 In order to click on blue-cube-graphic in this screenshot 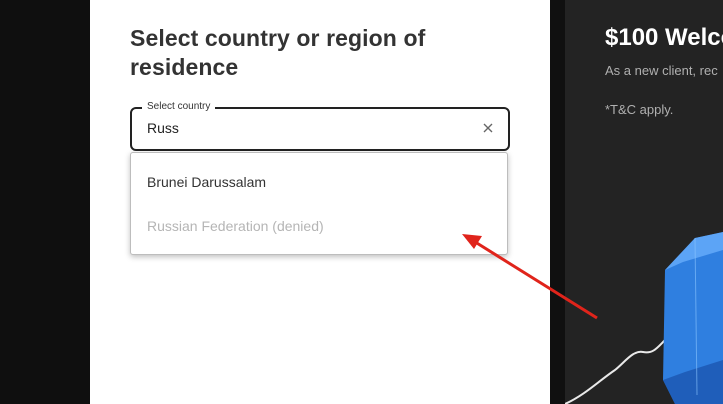, I will do `click(693, 318)`.